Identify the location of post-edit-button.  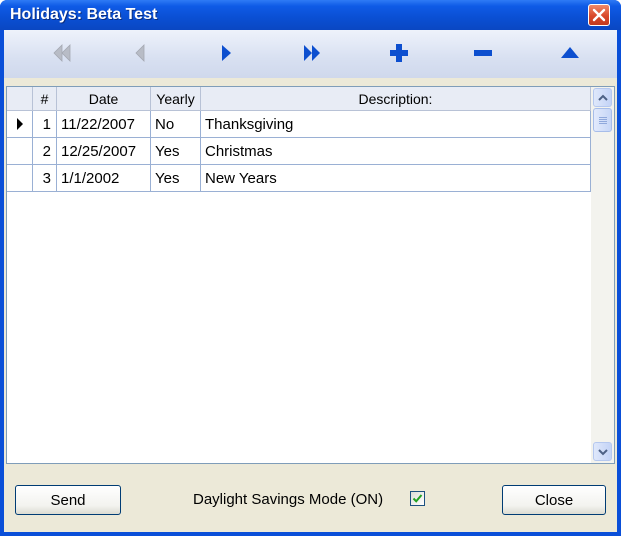
(570, 53).